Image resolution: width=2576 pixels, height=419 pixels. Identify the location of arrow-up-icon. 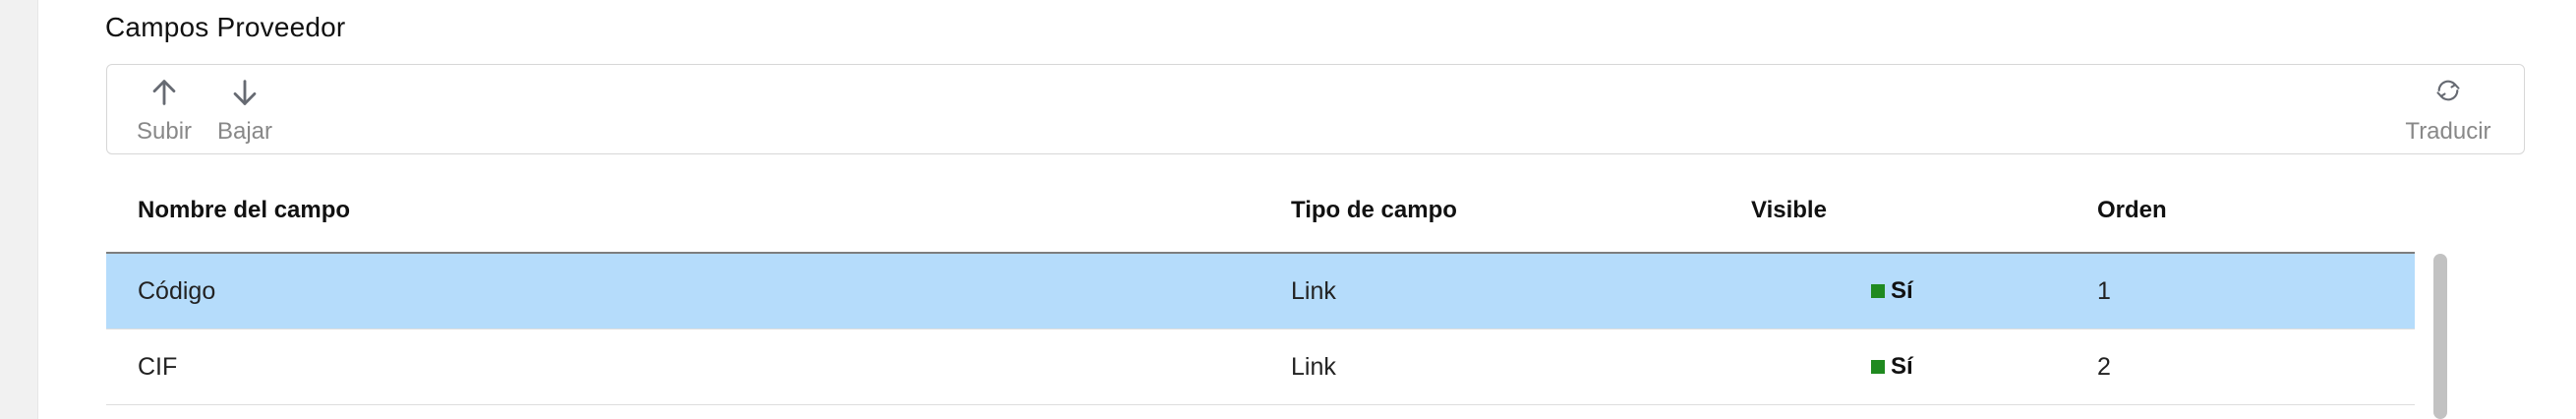
(164, 92).